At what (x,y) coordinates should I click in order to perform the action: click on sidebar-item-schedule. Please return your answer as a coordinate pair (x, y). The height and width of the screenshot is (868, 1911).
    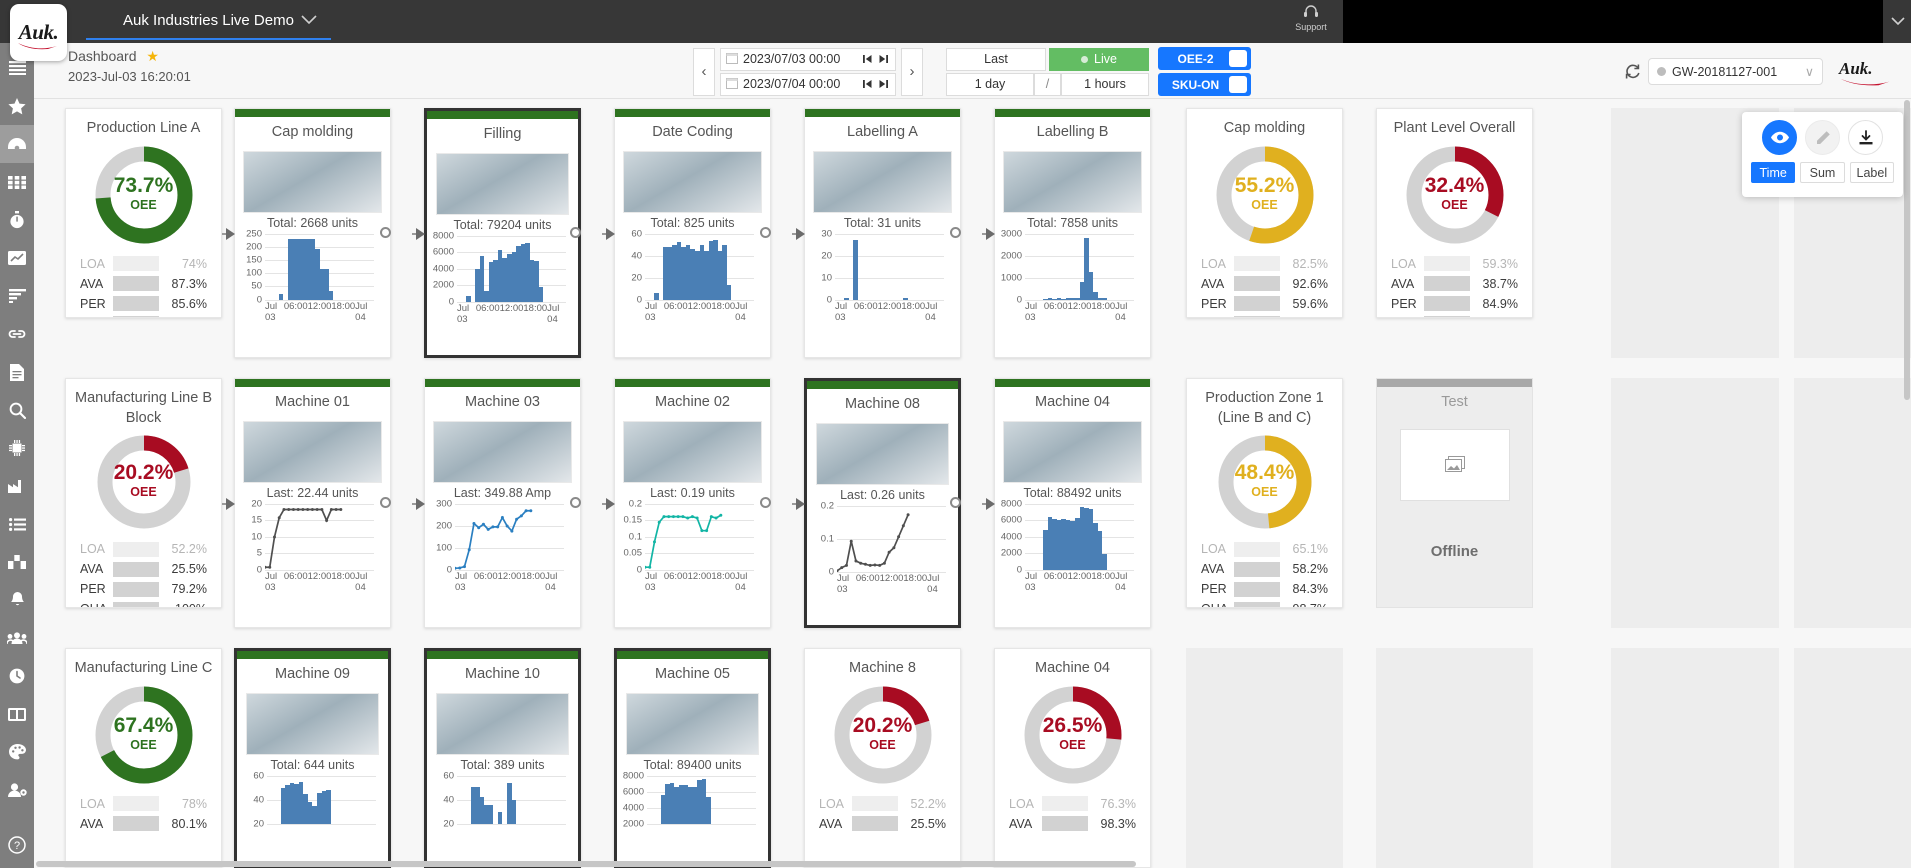
    Looking at the image, I should click on (17, 676).